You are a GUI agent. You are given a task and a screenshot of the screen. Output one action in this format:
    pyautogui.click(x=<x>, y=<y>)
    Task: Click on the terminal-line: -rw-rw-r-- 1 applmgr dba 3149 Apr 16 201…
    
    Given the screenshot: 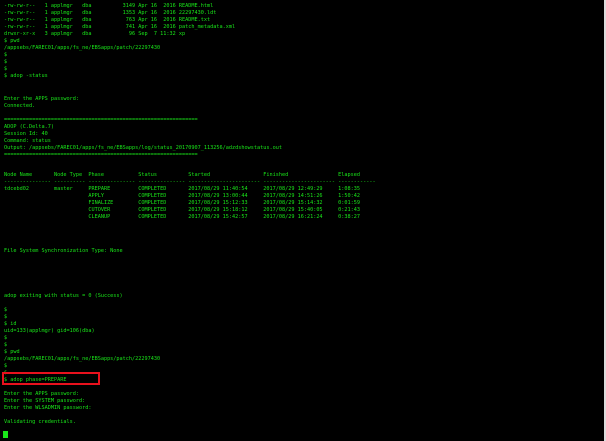 What is the action you would take?
    pyautogui.click(x=109, y=6)
    